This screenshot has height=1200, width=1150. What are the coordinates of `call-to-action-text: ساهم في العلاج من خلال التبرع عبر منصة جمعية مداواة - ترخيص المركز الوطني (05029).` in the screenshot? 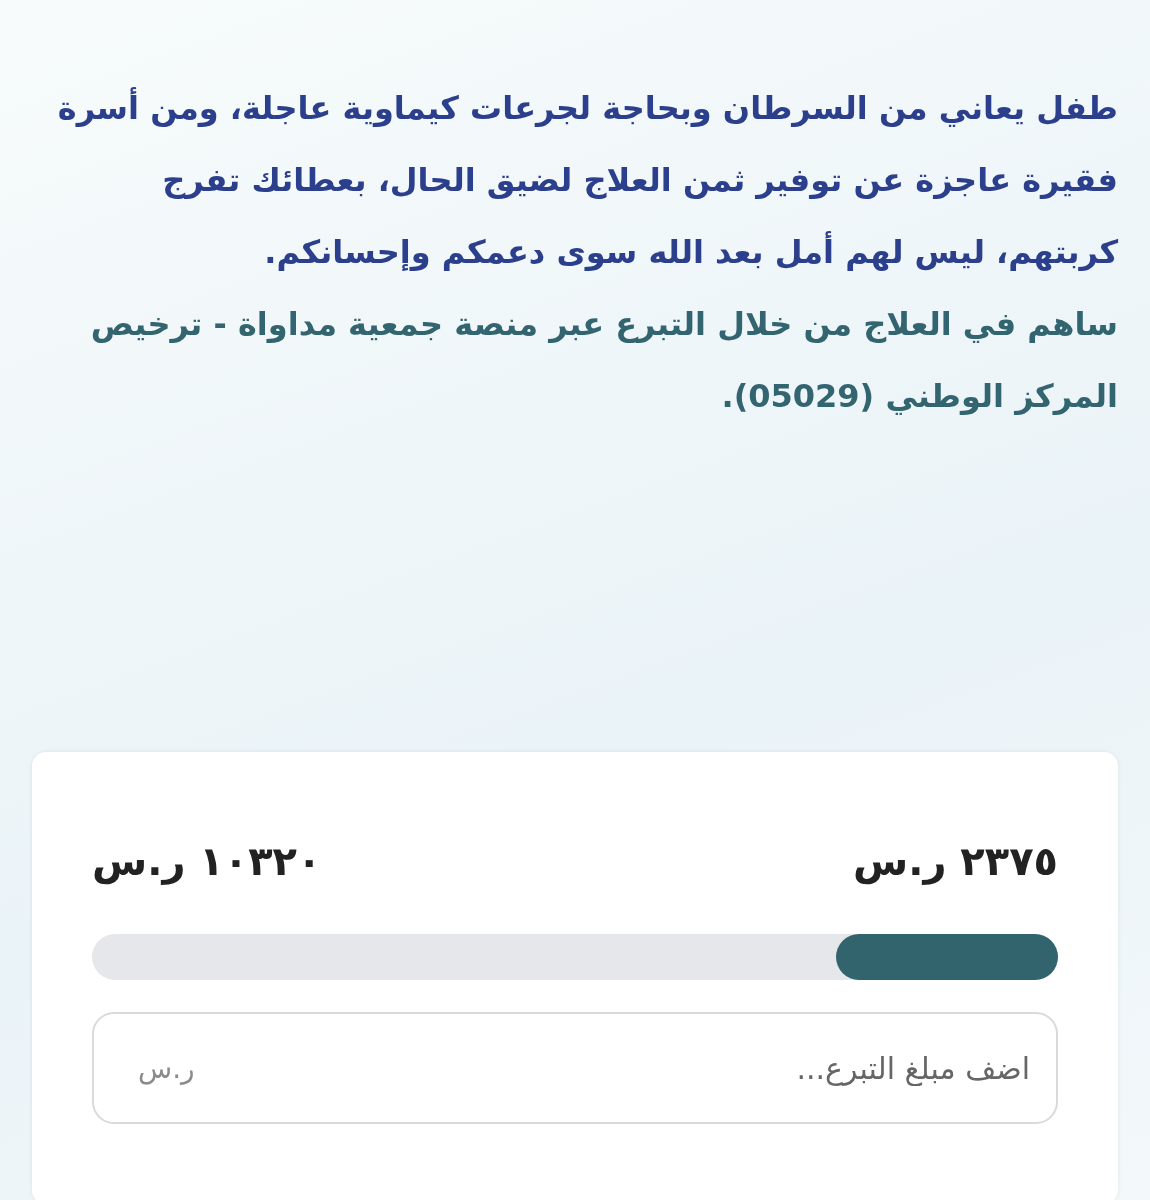 It's located at (603, 360).